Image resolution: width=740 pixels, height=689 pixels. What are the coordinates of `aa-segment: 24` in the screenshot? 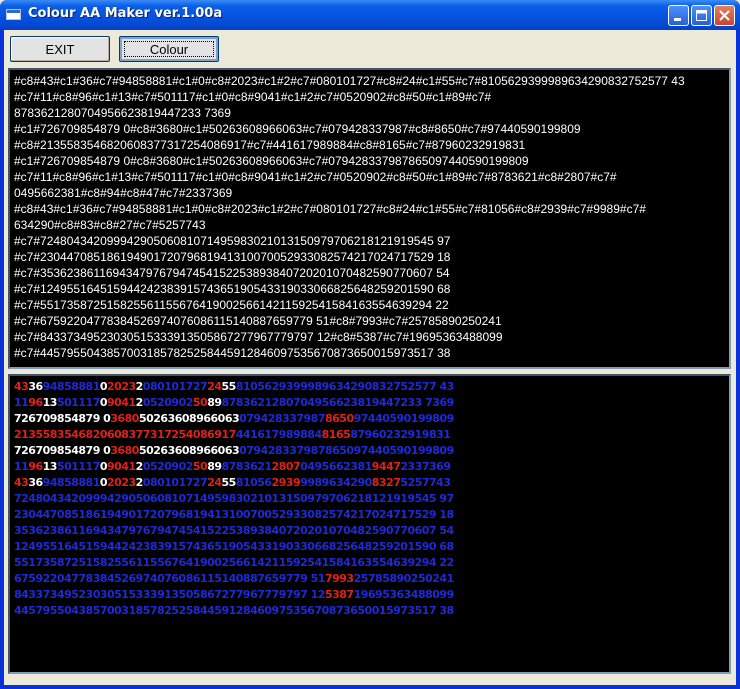 It's located at (214, 386).